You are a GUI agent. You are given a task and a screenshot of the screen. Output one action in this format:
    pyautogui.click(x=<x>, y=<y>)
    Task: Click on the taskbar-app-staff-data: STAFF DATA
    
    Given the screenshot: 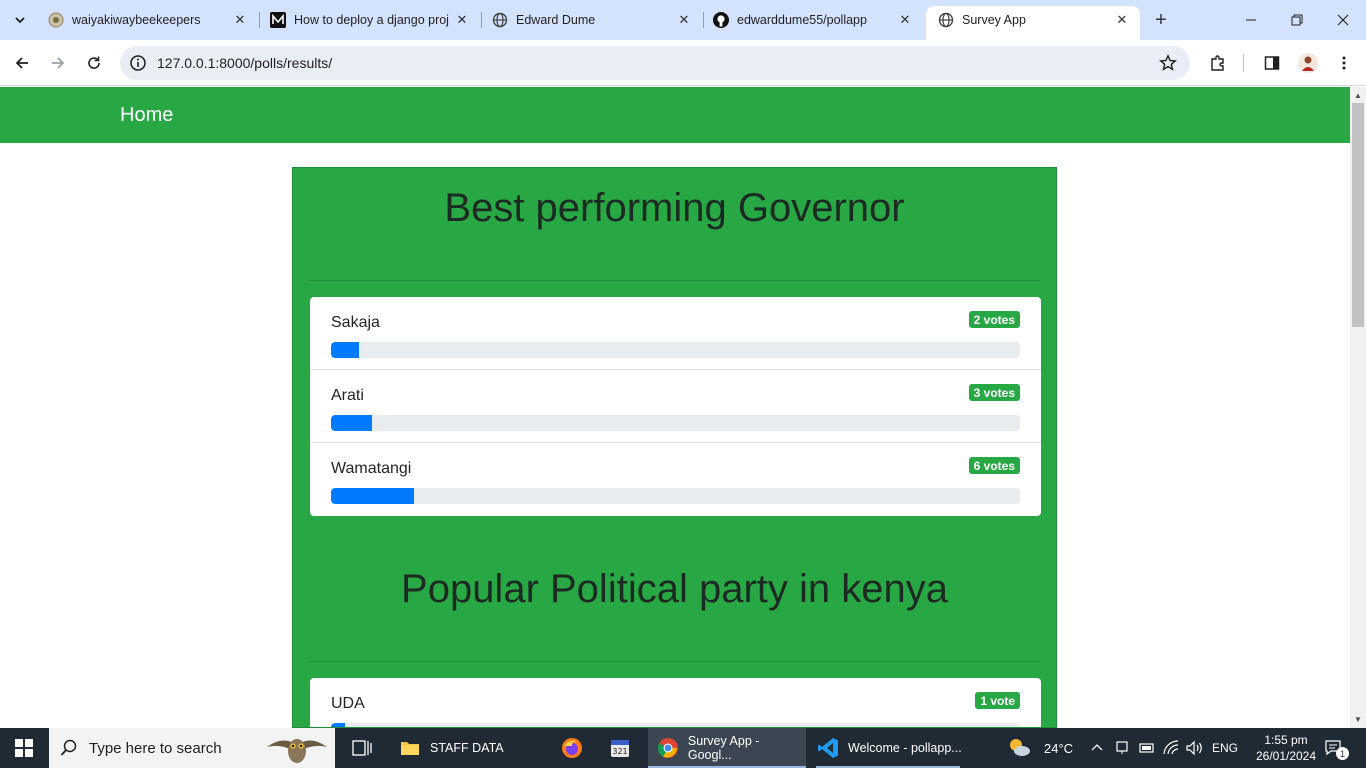 What is the action you would take?
    pyautogui.click(x=460, y=748)
    